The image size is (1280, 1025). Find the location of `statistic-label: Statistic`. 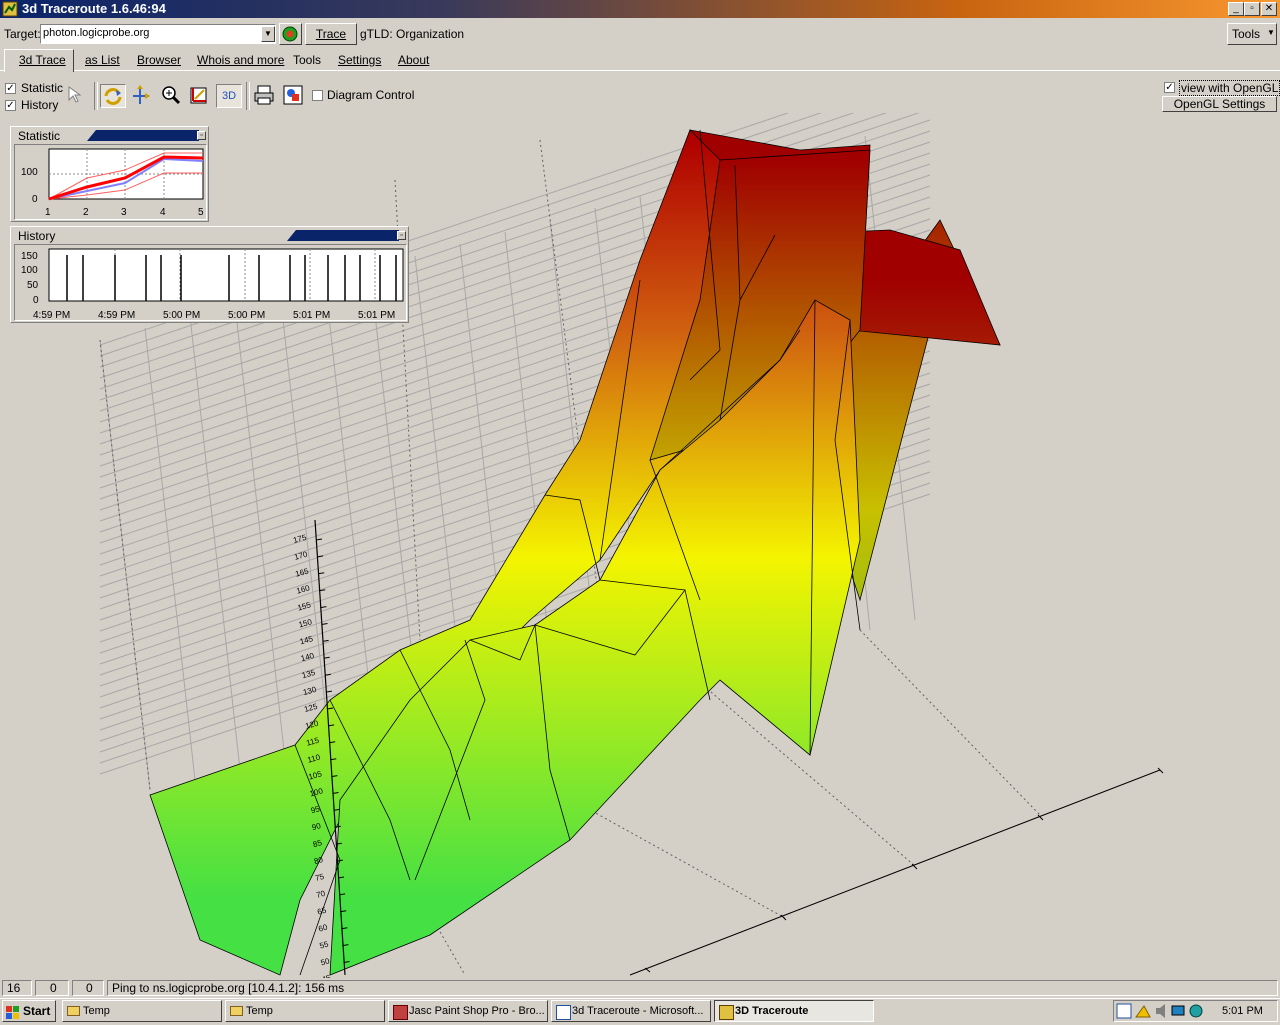

statistic-label: Statistic is located at coordinates (42, 88).